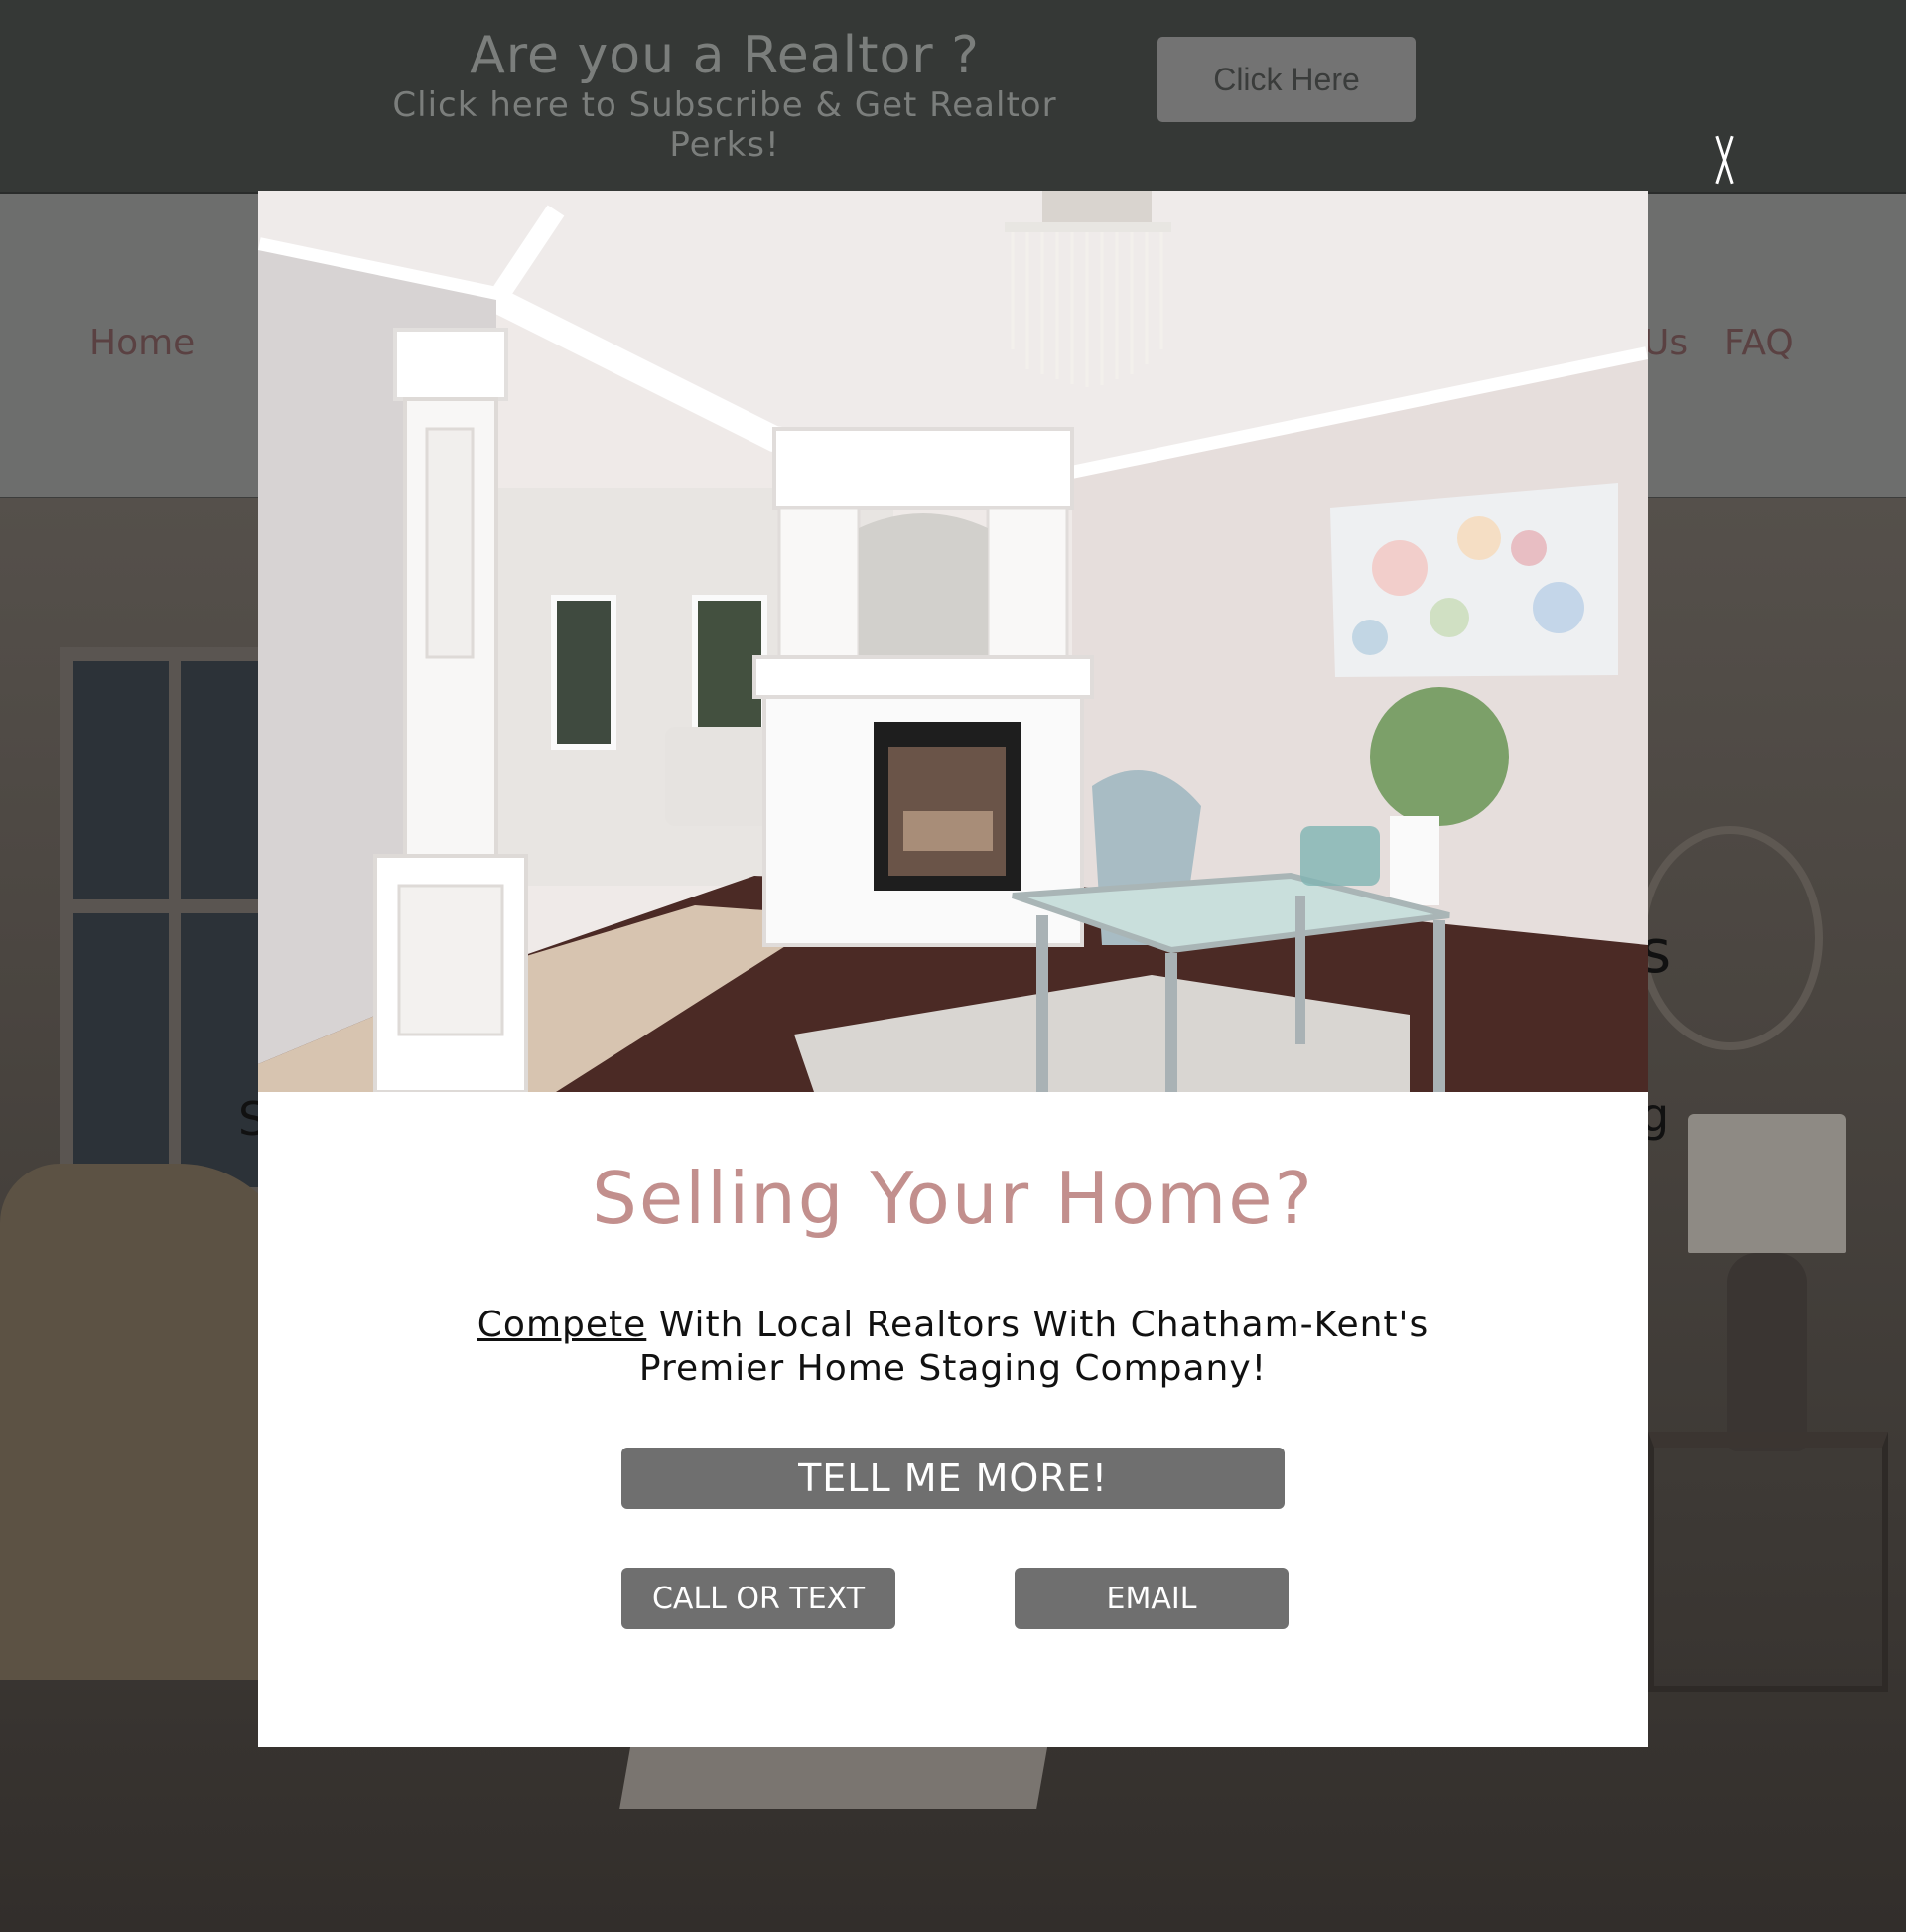 This screenshot has width=1906, height=1932. Describe the element at coordinates (953, 1478) in the screenshot. I see `tell-me-more-button: TELL ME MORE!` at that location.